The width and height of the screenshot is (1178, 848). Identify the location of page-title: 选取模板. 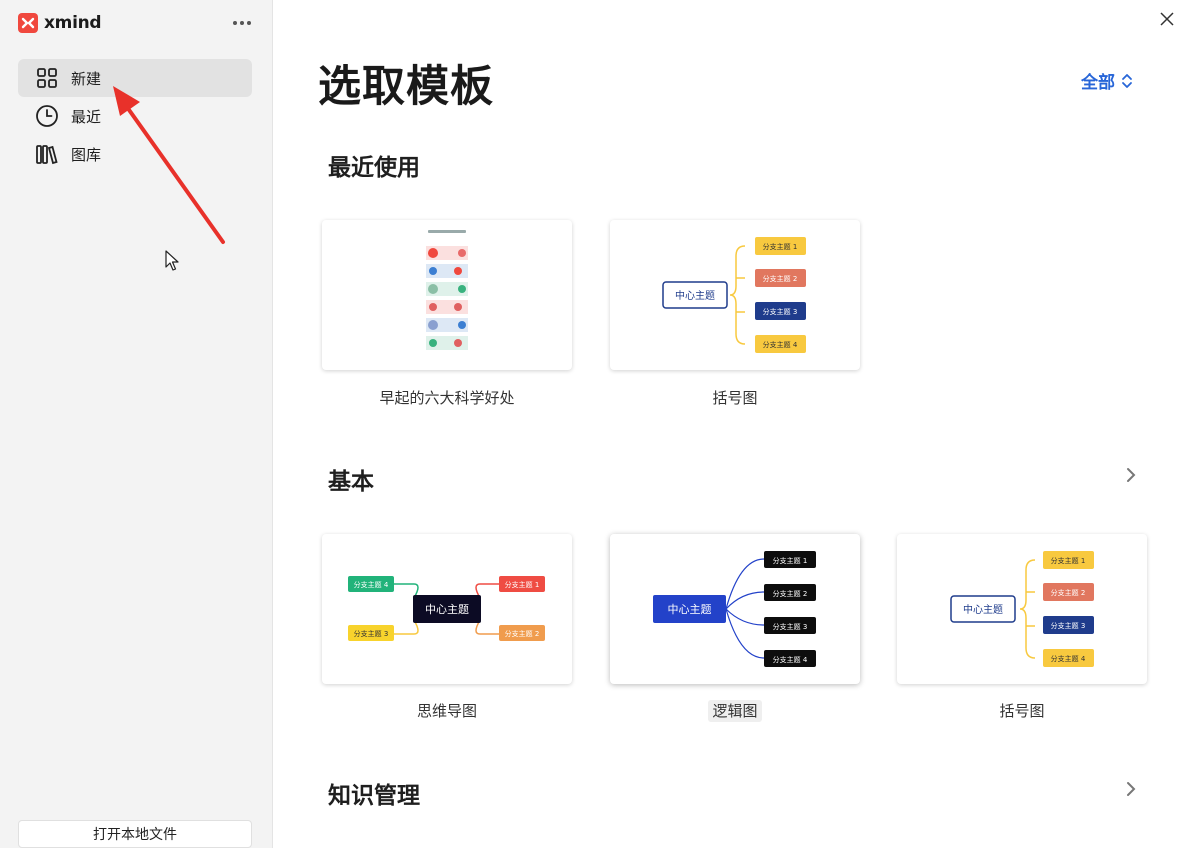
(406, 87).